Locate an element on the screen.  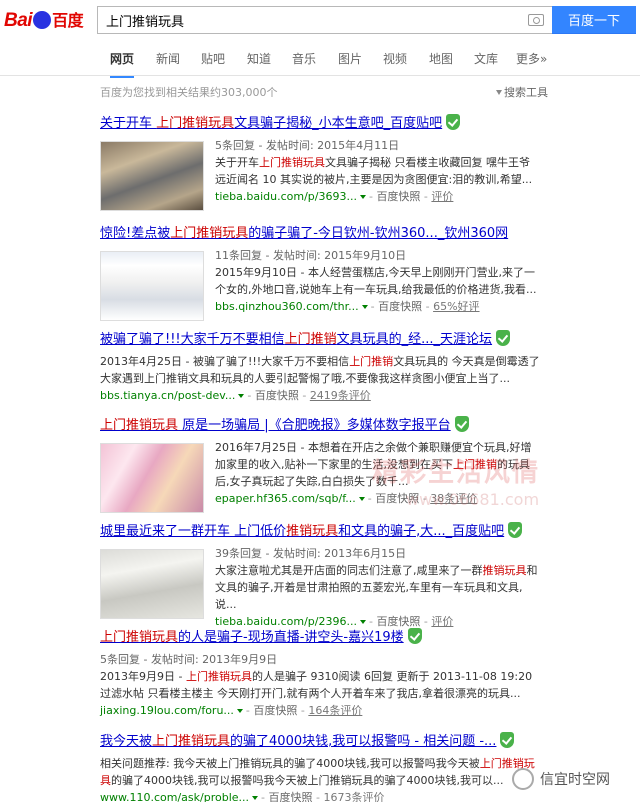
tab-web: 网页 is located at coordinates (122, 64).